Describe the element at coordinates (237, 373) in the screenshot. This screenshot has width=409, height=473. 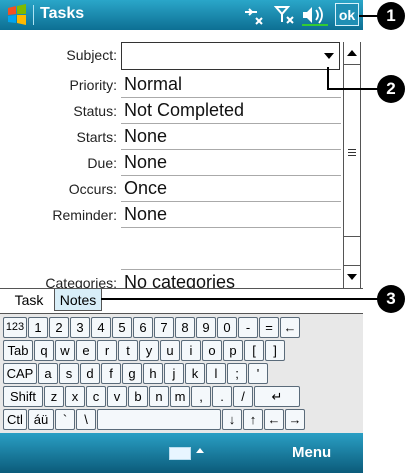
I see `key-semicolon: ;` at that location.